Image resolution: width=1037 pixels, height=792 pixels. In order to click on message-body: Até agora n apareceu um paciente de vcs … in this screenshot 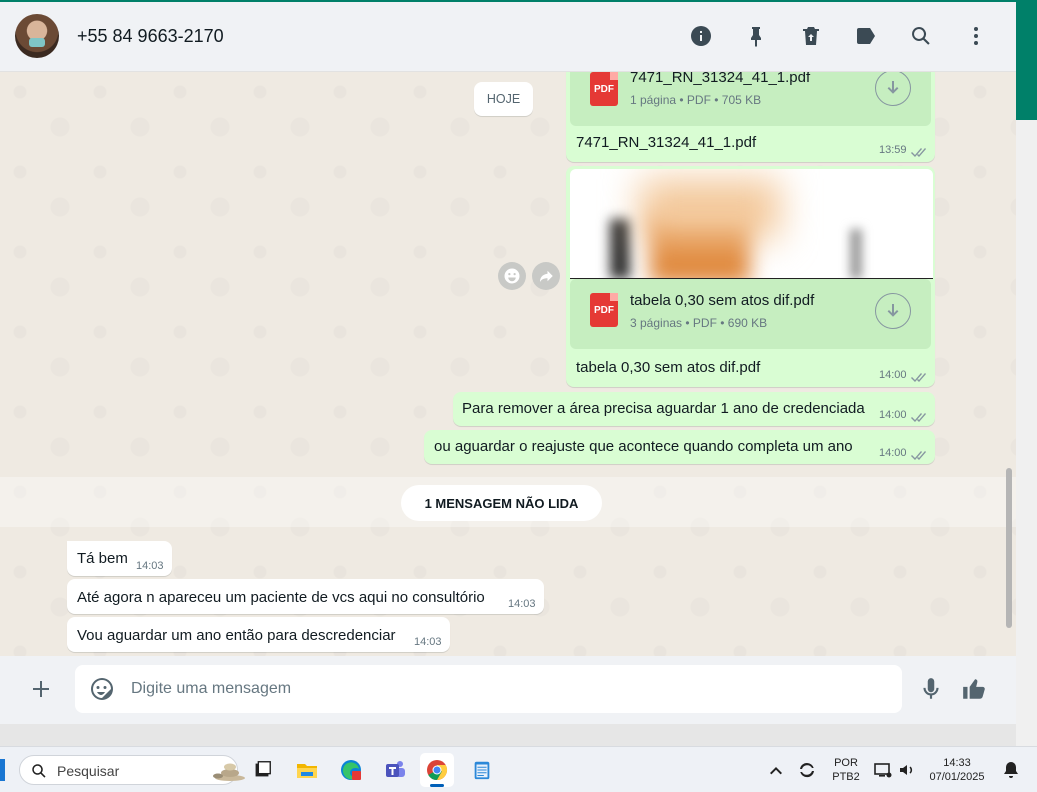, I will do `click(281, 597)`.